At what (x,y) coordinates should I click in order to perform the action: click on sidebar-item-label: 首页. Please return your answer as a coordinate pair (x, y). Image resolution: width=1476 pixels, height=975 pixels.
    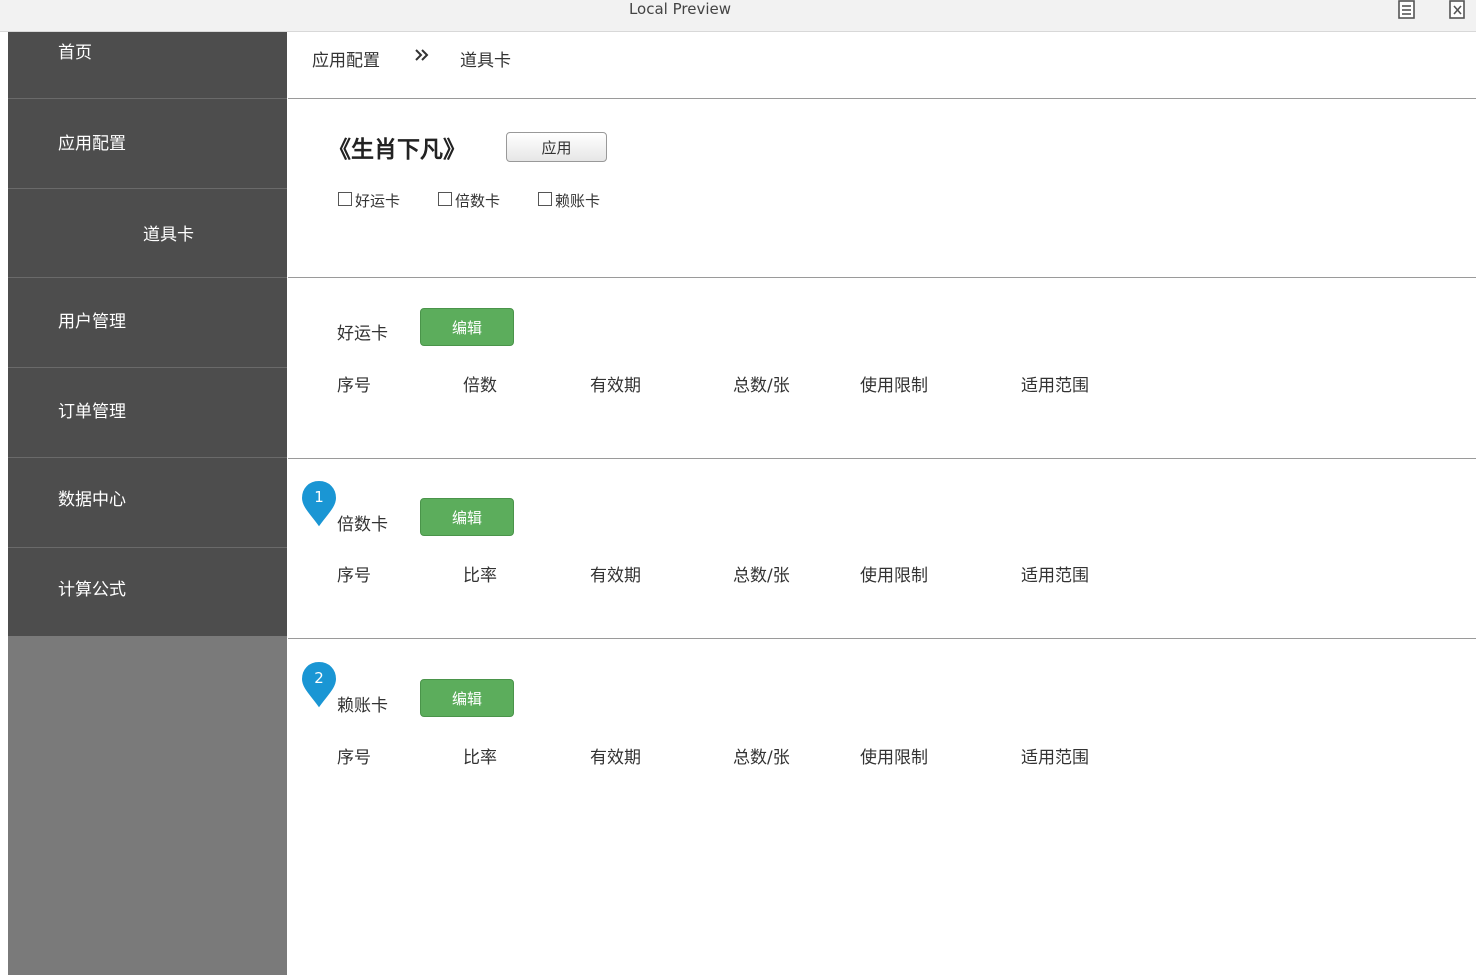
    Looking at the image, I should click on (75, 53).